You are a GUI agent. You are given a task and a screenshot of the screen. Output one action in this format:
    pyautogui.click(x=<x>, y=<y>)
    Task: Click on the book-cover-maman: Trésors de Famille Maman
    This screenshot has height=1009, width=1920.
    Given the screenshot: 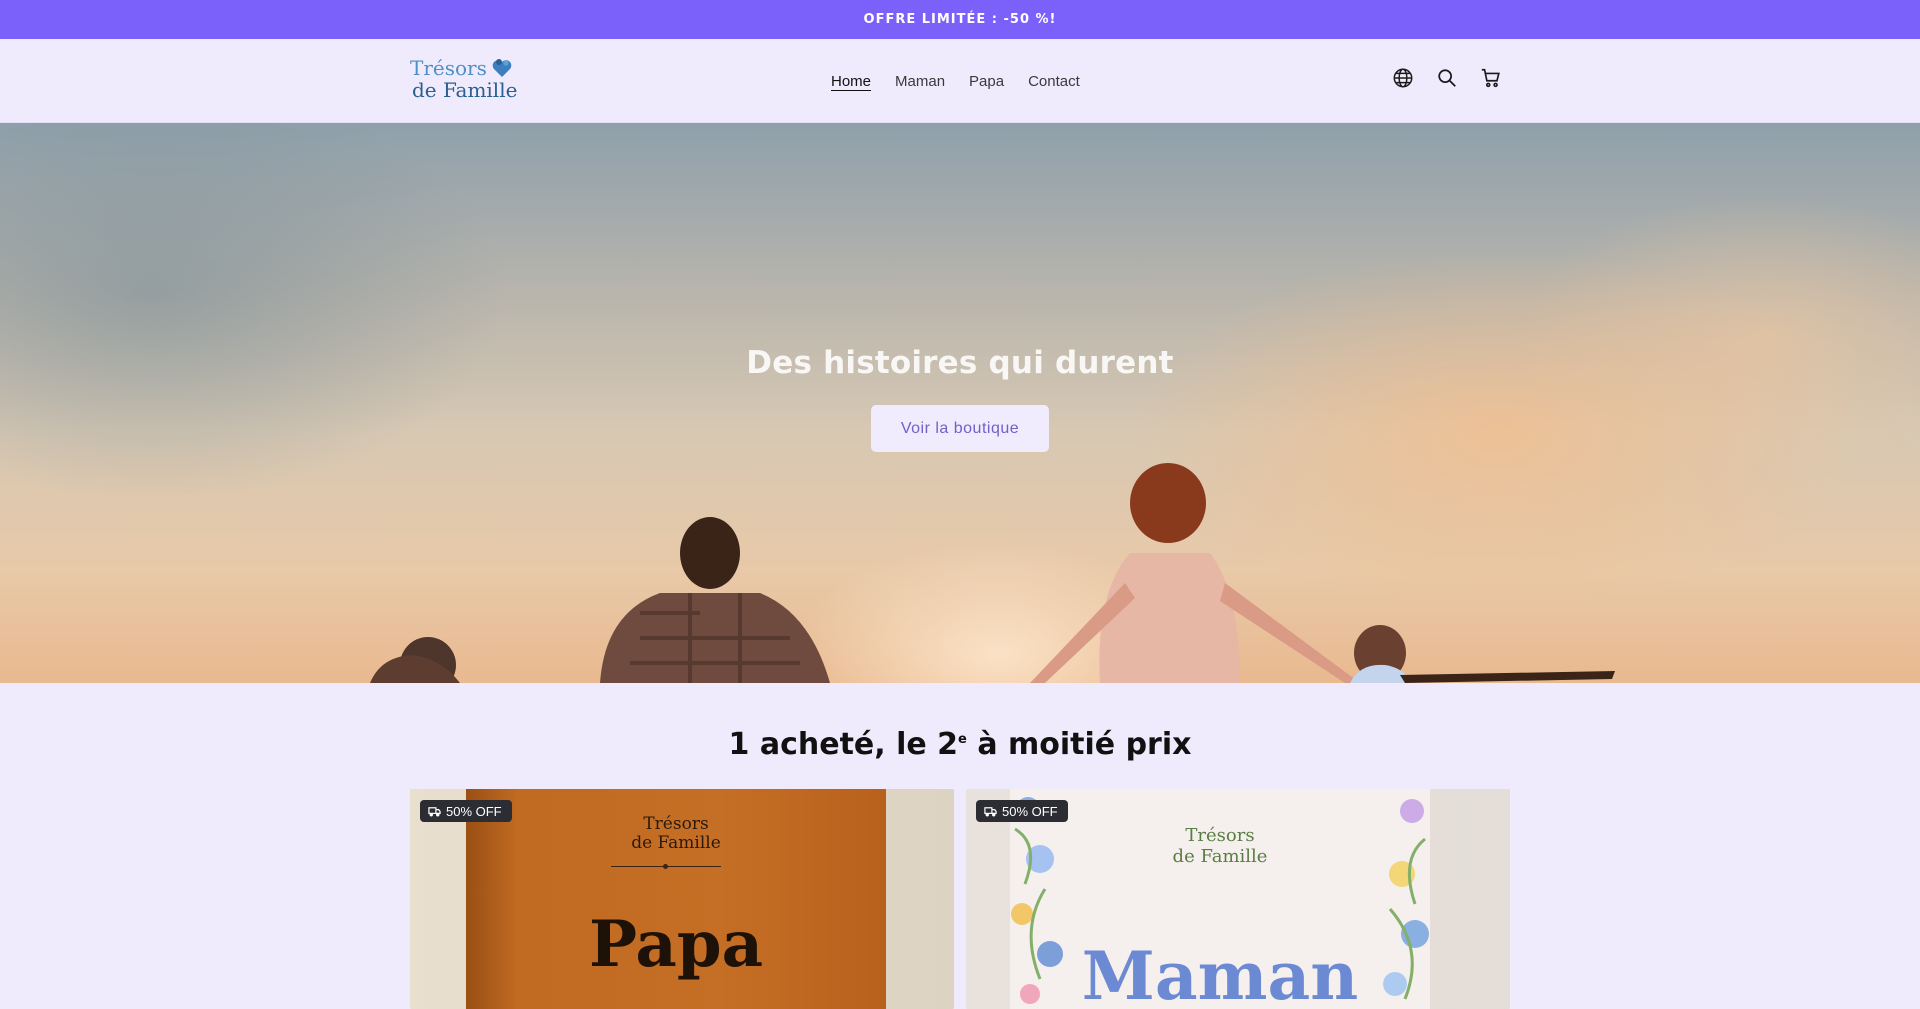 What is the action you would take?
    pyautogui.click(x=1220, y=899)
    